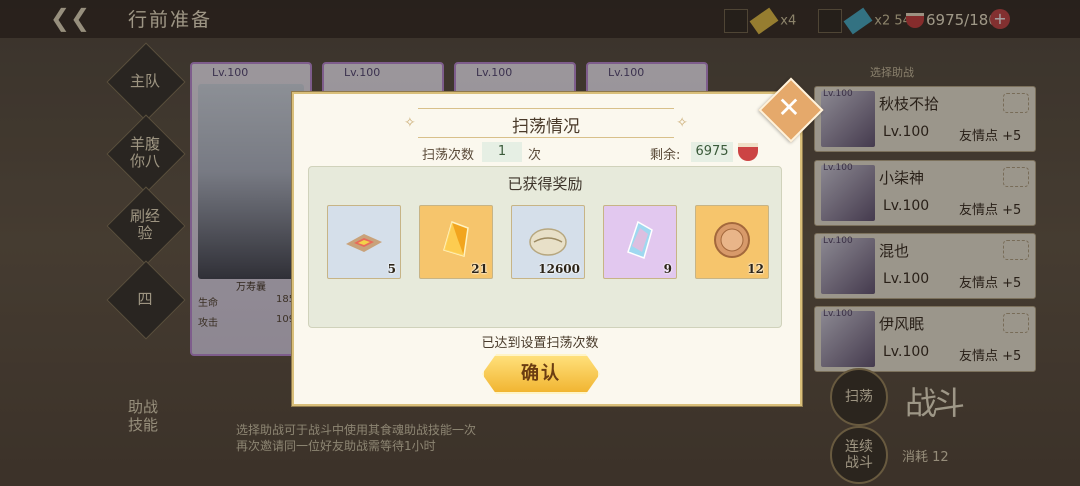  I want to click on rewards-panel: 已获得奖励 5 21 12600 9 12, so click(545, 247).